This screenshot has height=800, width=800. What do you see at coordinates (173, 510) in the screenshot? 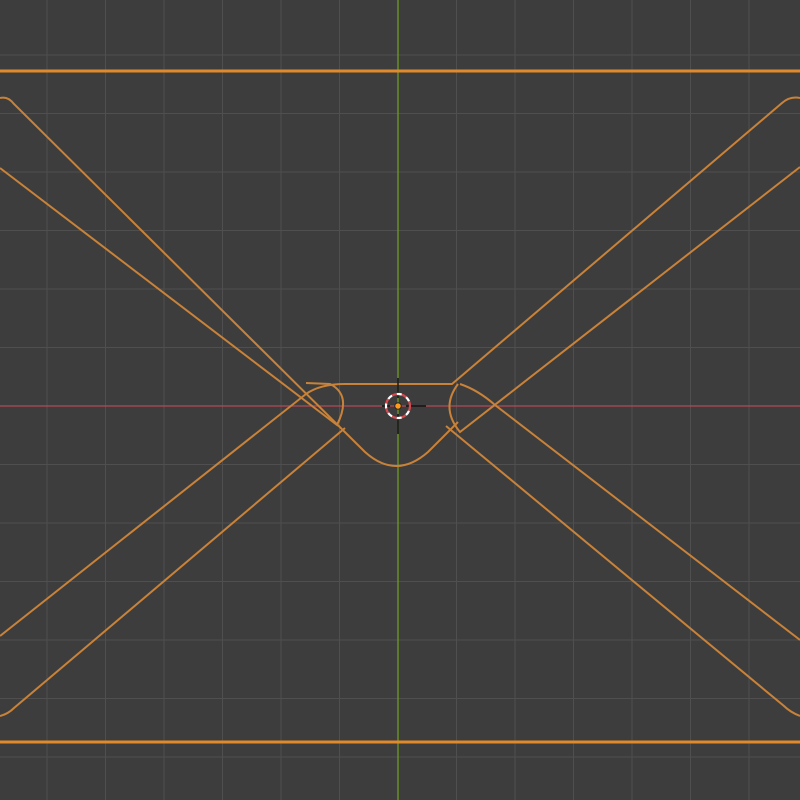
I see `mesh-edge-lower-left-outer` at bounding box center [173, 510].